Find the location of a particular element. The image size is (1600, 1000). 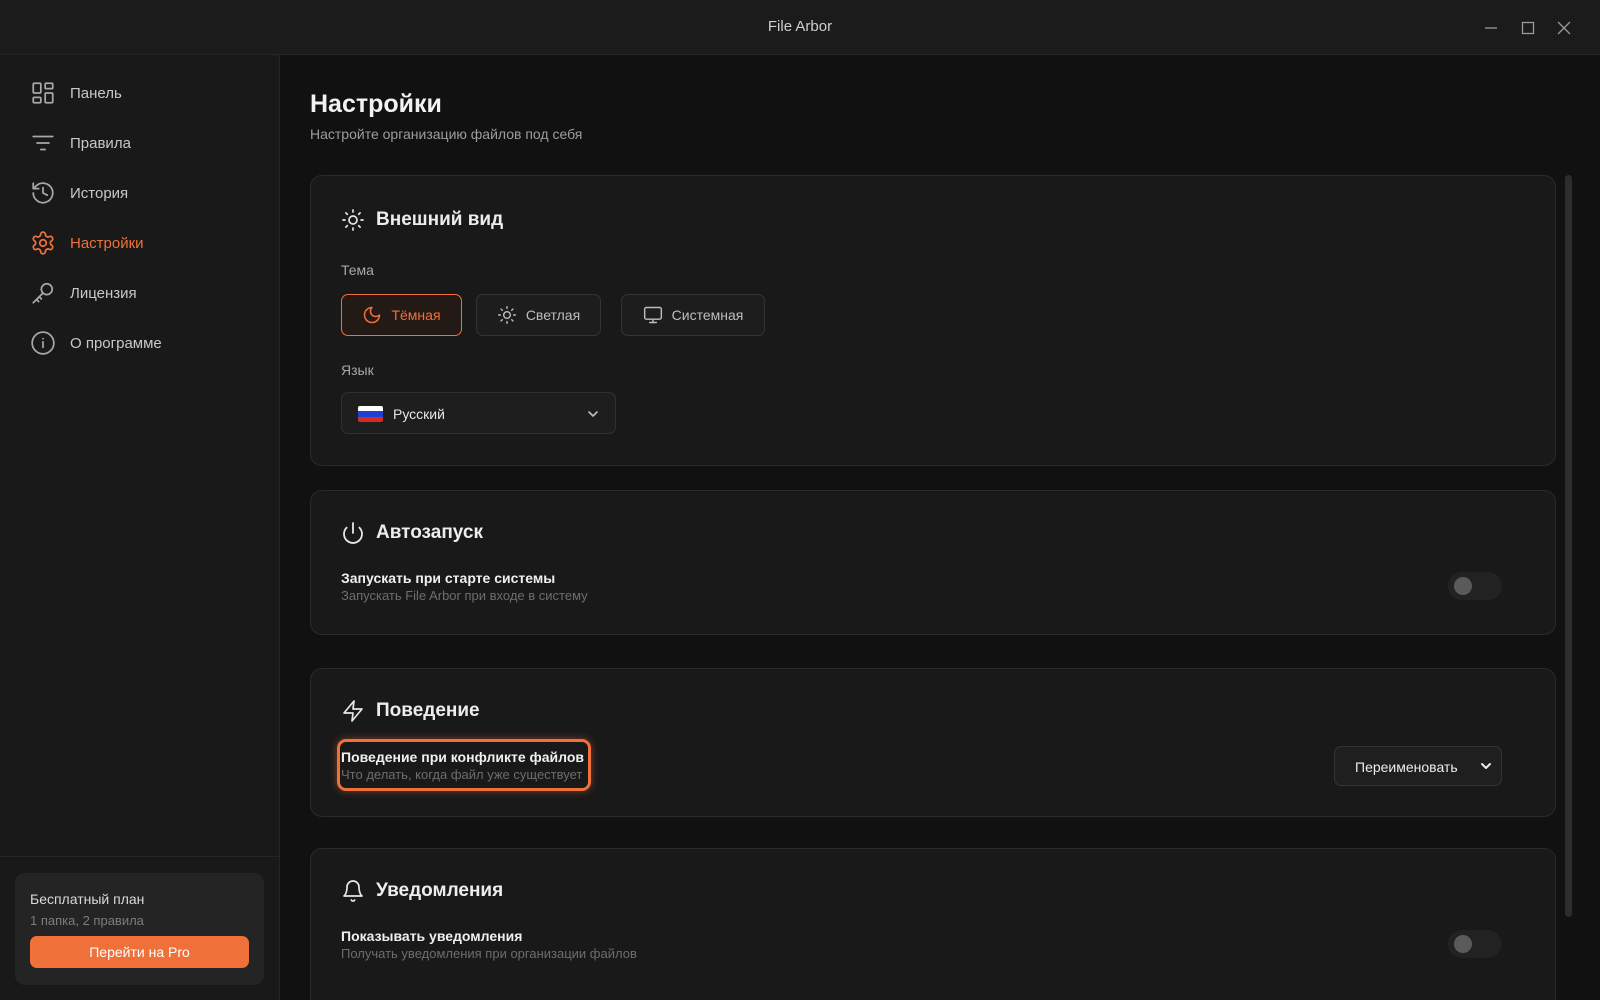

autostart-title: Автозапуск is located at coordinates (429, 532).